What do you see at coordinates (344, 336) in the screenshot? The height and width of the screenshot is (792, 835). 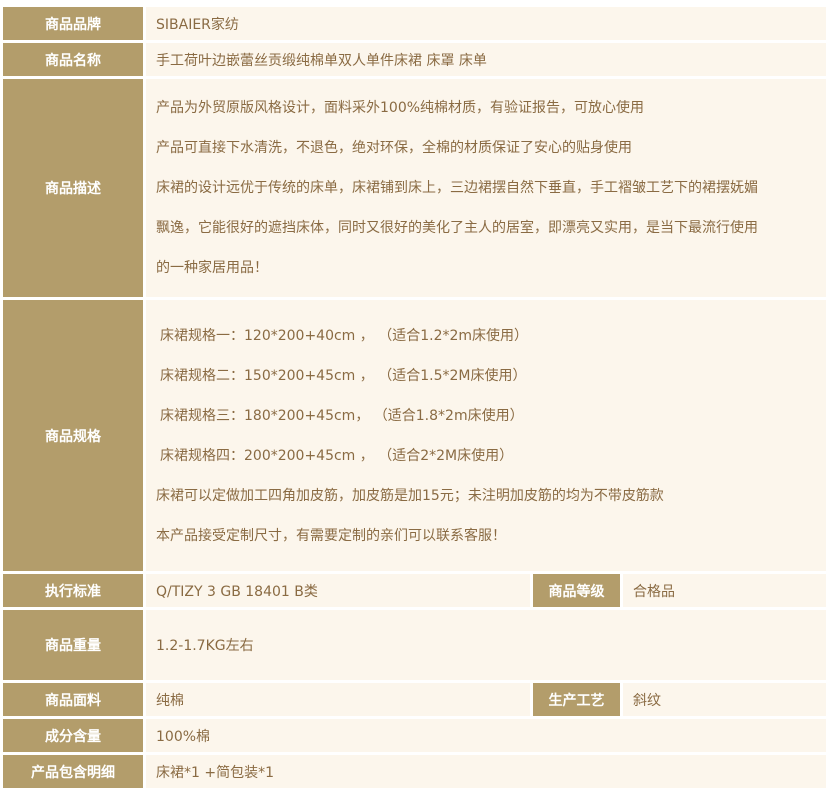 I see `spec-line: 床裙规格一：120*200+40cm ， （适合1.2*2m床使用）` at bounding box center [344, 336].